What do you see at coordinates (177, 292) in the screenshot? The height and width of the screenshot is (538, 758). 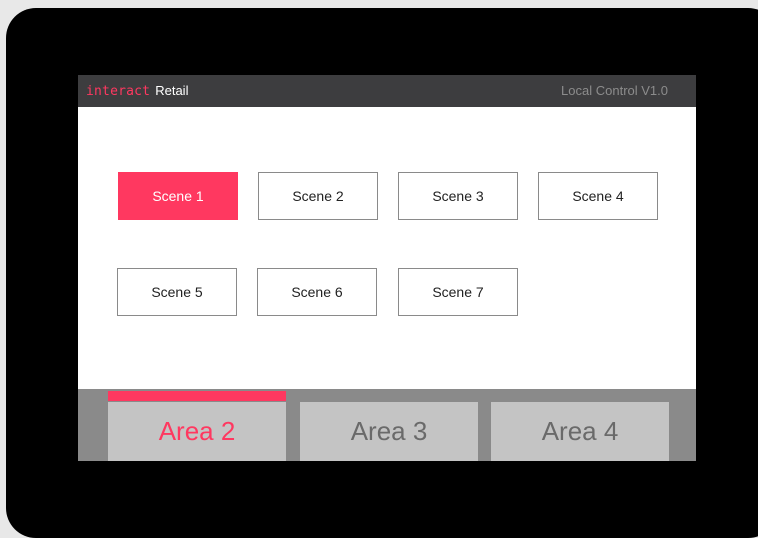 I see `scene-5-button: Scene 5` at bounding box center [177, 292].